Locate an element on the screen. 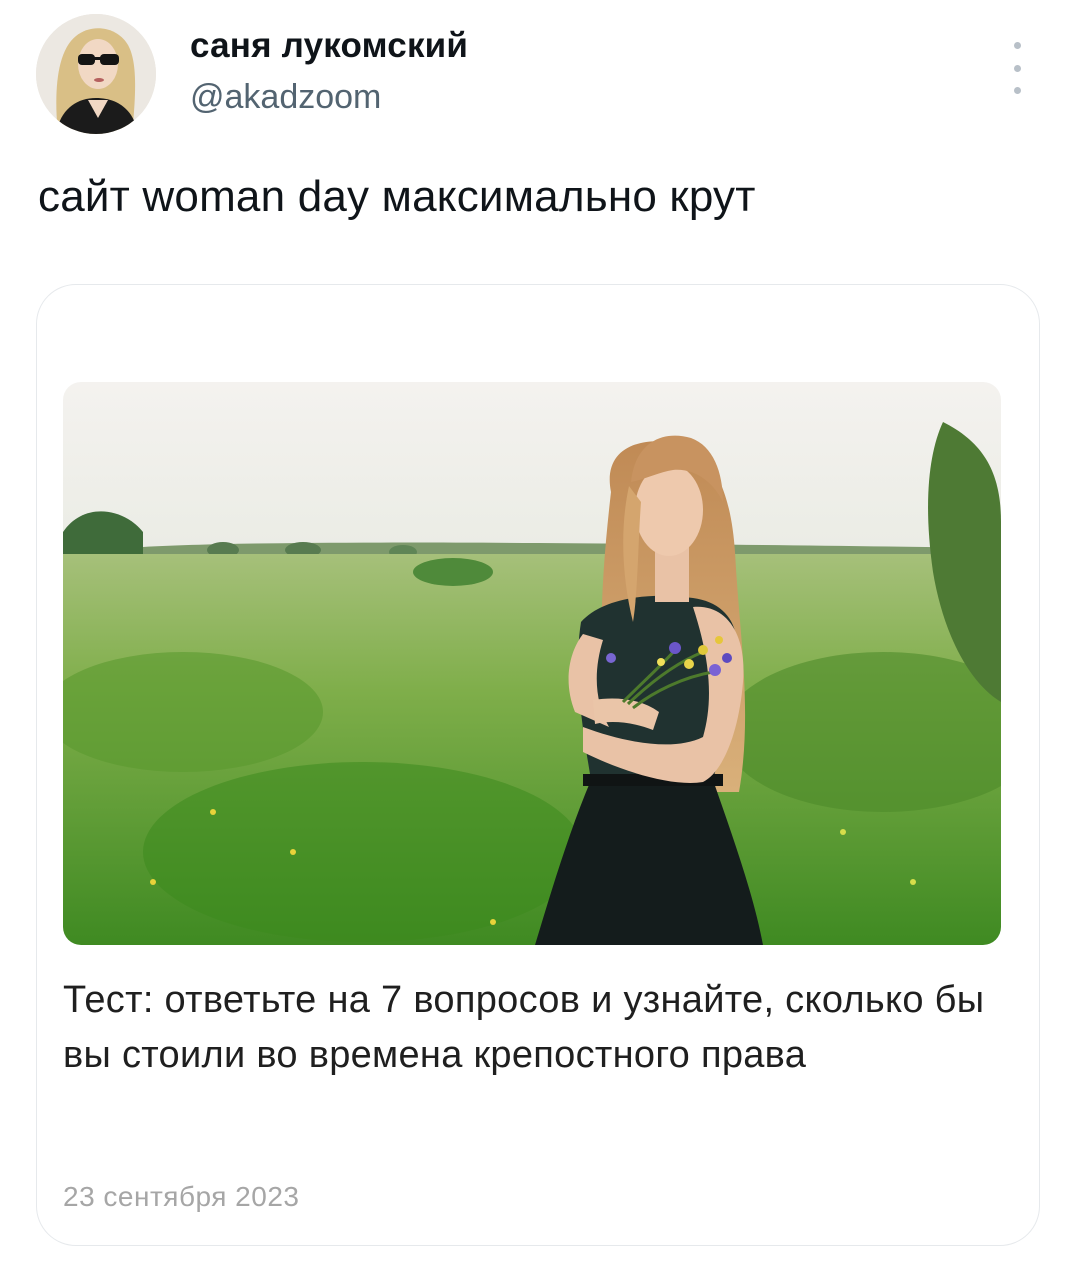  more-options-button is located at coordinates (1017, 68).